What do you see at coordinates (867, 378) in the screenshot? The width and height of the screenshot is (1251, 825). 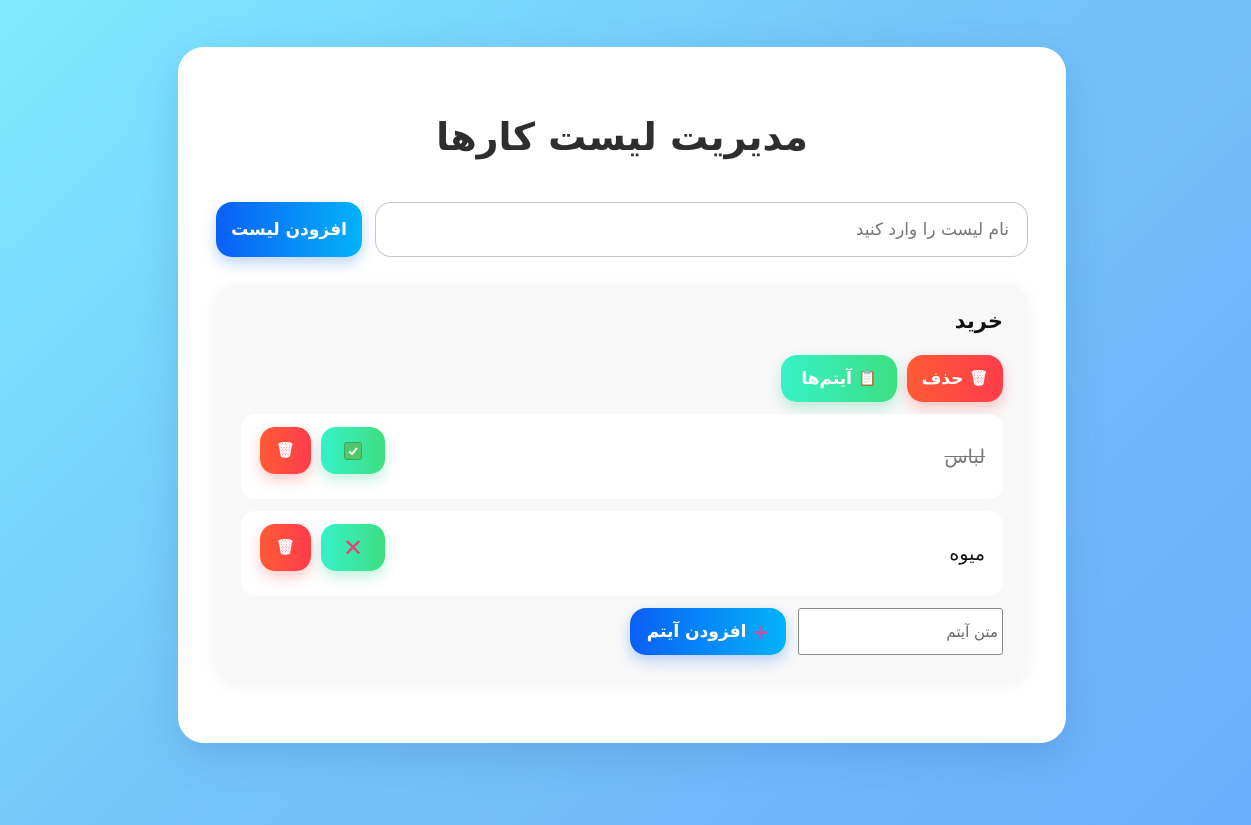 I see `clipboard-icon: 📋` at bounding box center [867, 378].